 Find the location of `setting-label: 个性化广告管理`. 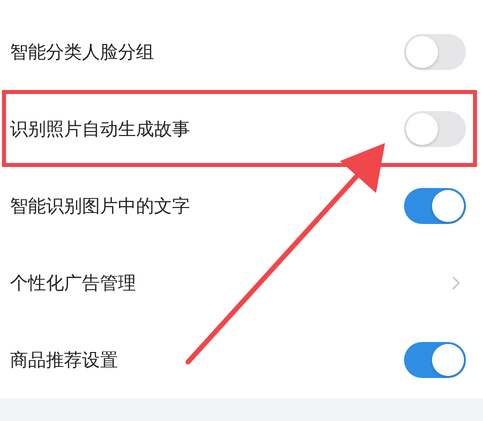

setting-label: 个性化广告管理 is located at coordinates (73, 283).